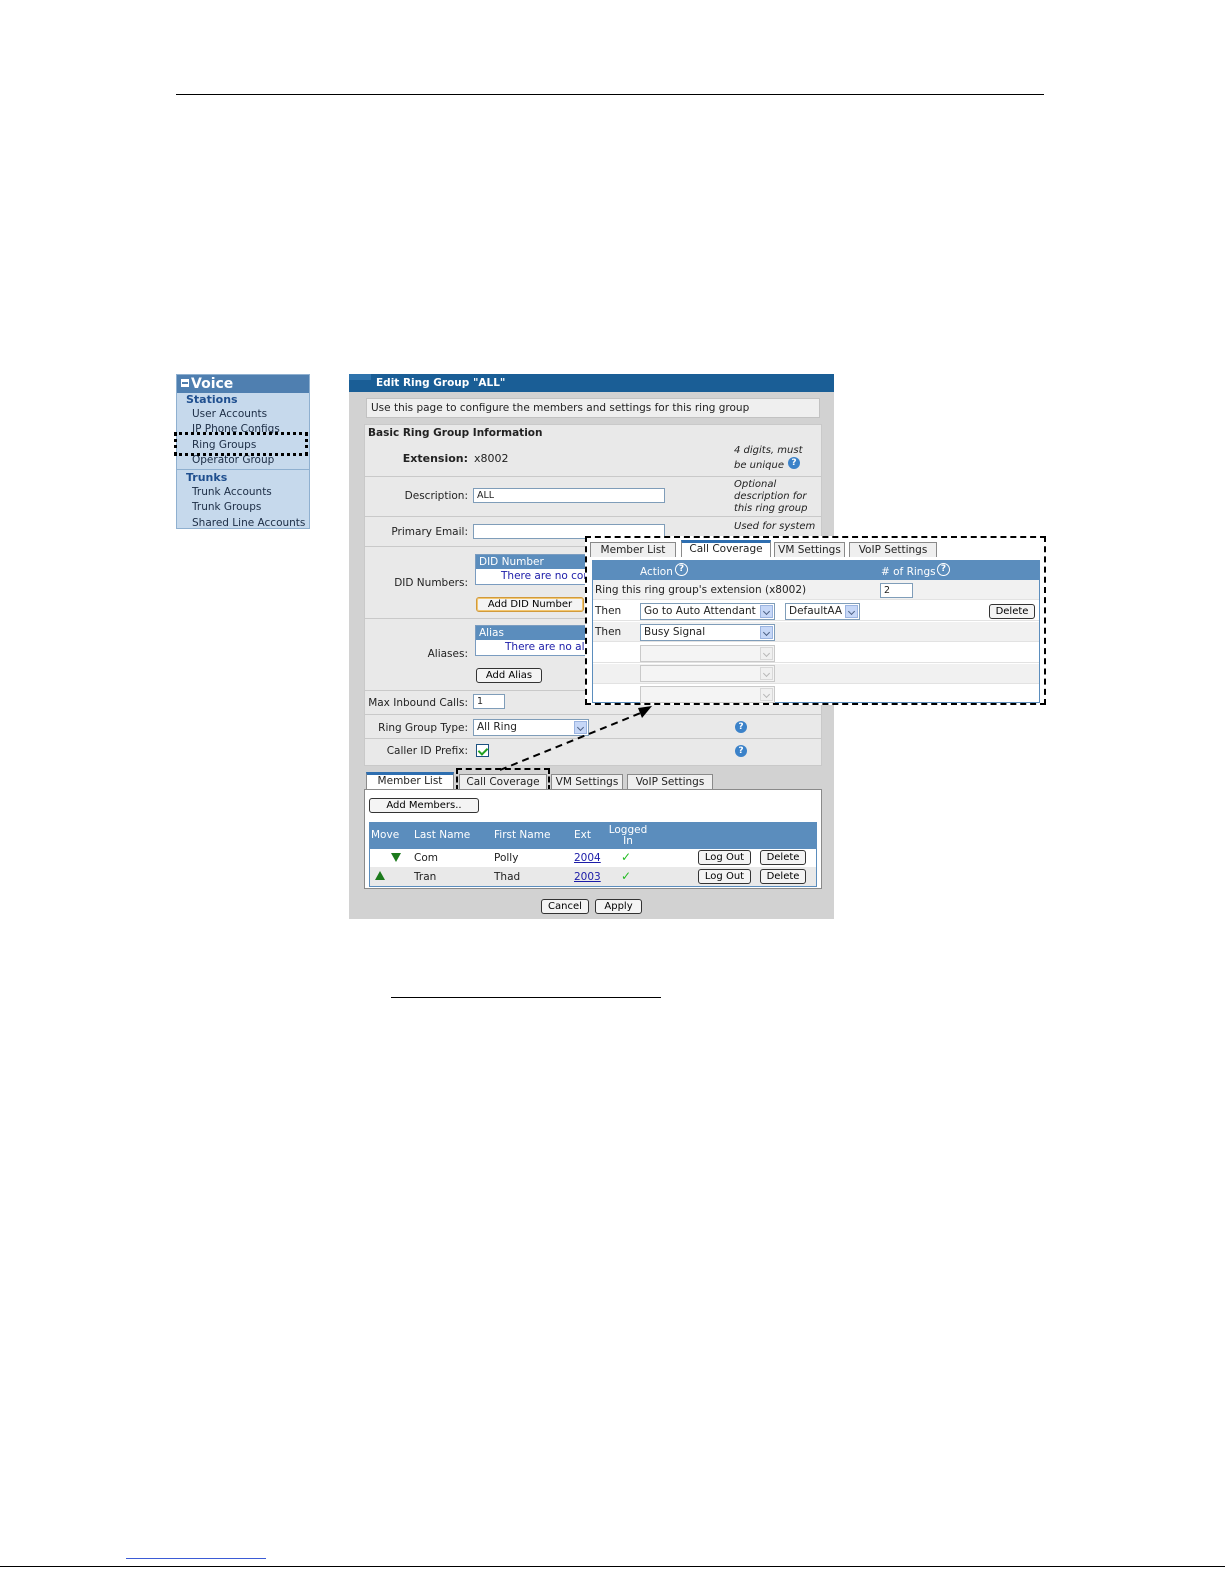 The height and width of the screenshot is (1585, 1225). What do you see at coordinates (565, 906) in the screenshot?
I see `cancel-button: Cancel` at bounding box center [565, 906].